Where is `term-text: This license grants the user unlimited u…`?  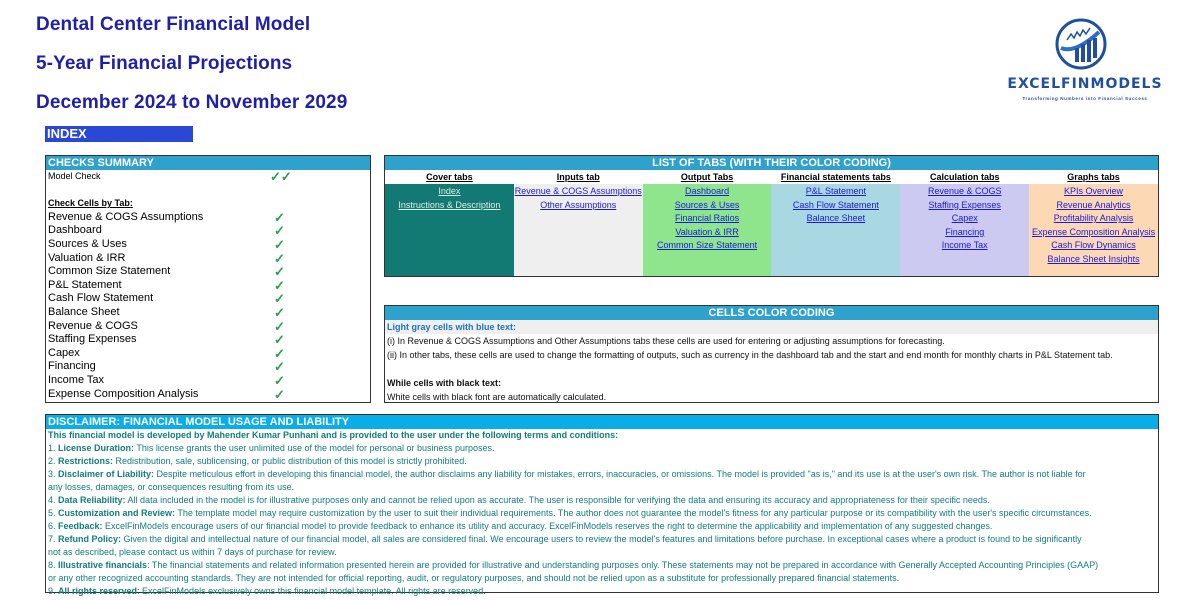 term-text: This license grants the user unlimited u… is located at coordinates (314, 448).